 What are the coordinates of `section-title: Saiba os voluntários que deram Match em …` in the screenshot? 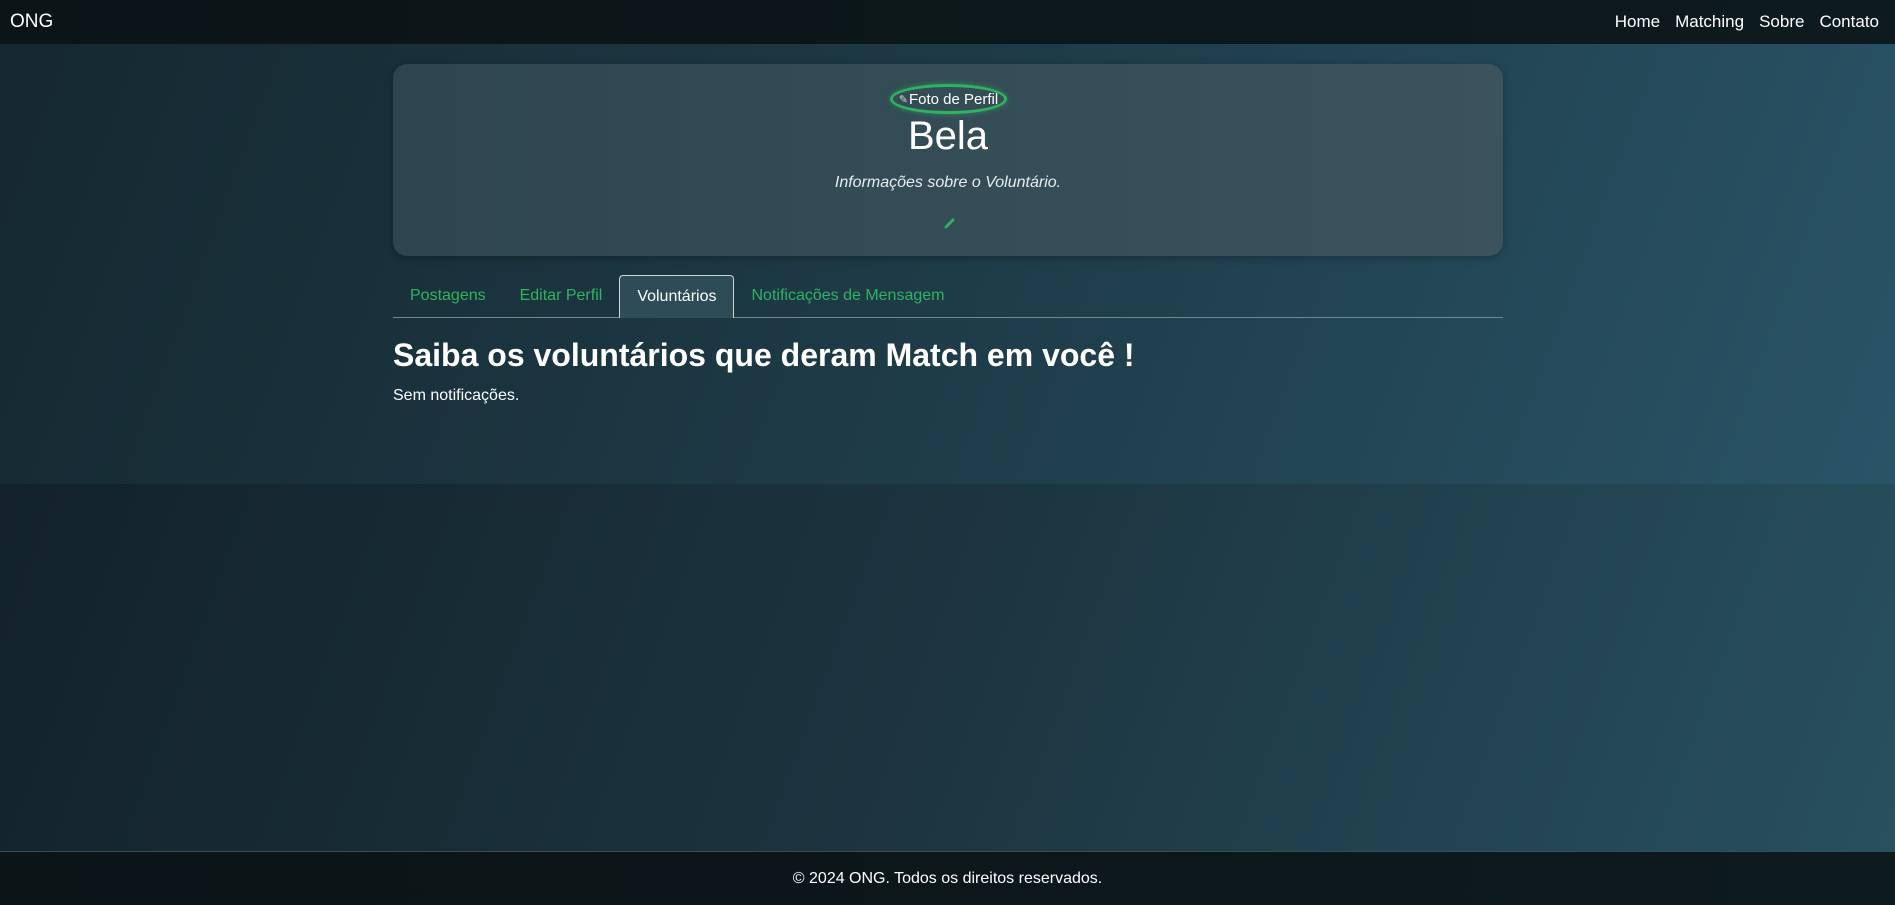 It's located at (764, 355).